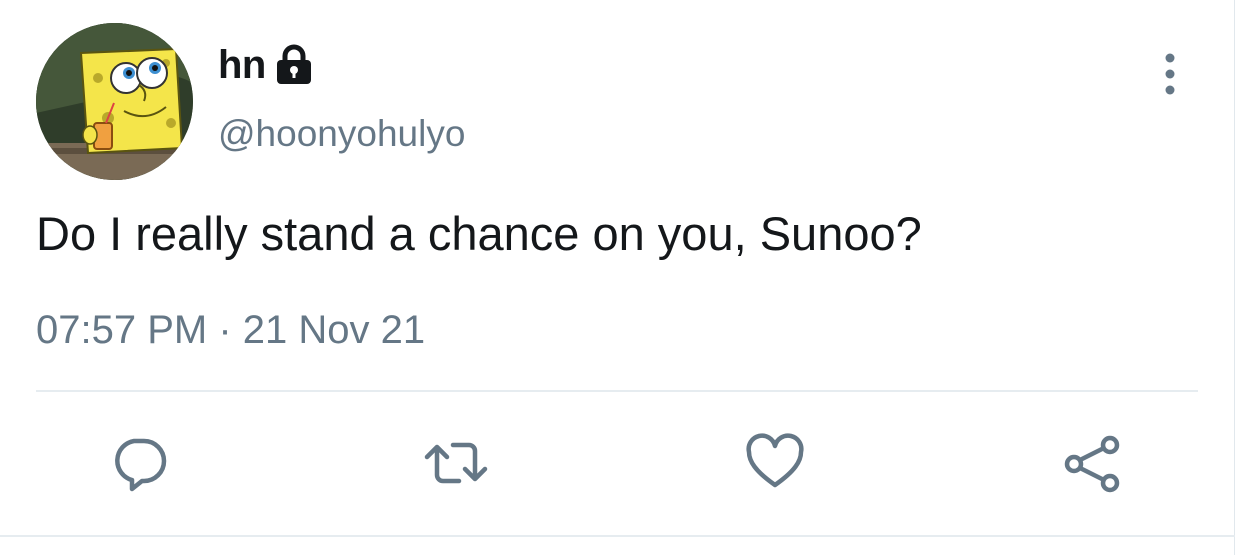 This screenshot has height=555, width=1235. I want to click on tweet-timestamp: 07:57 PM · 21 Nov 21, so click(230, 330).